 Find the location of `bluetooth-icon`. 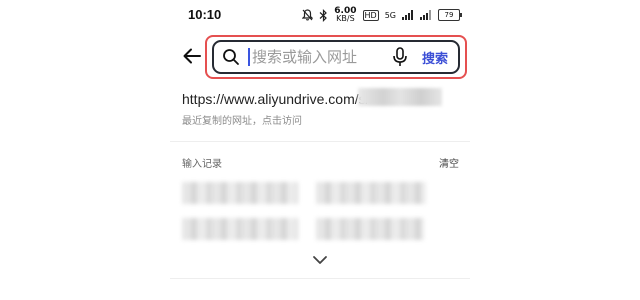

bluetooth-icon is located at coordinates (323, 15).